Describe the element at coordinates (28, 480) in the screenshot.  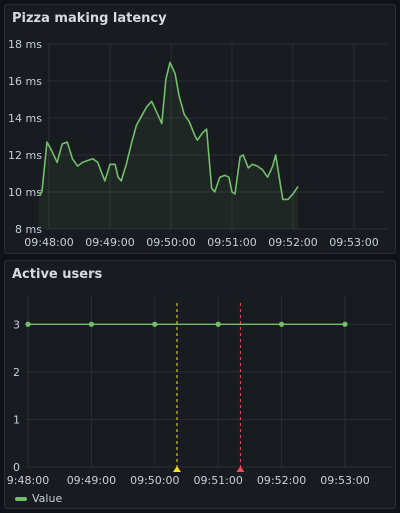
I see `x-tick-label: 9:48:00` at that location.